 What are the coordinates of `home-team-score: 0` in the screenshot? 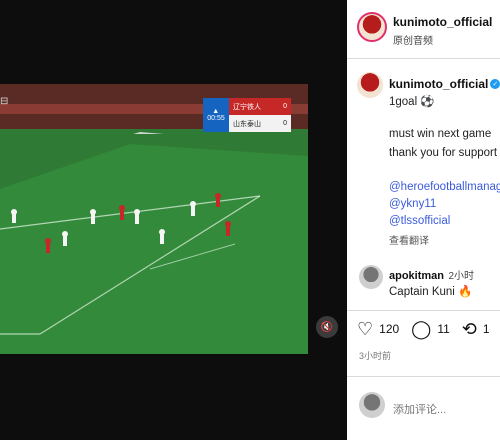 It's located at (285, 106).